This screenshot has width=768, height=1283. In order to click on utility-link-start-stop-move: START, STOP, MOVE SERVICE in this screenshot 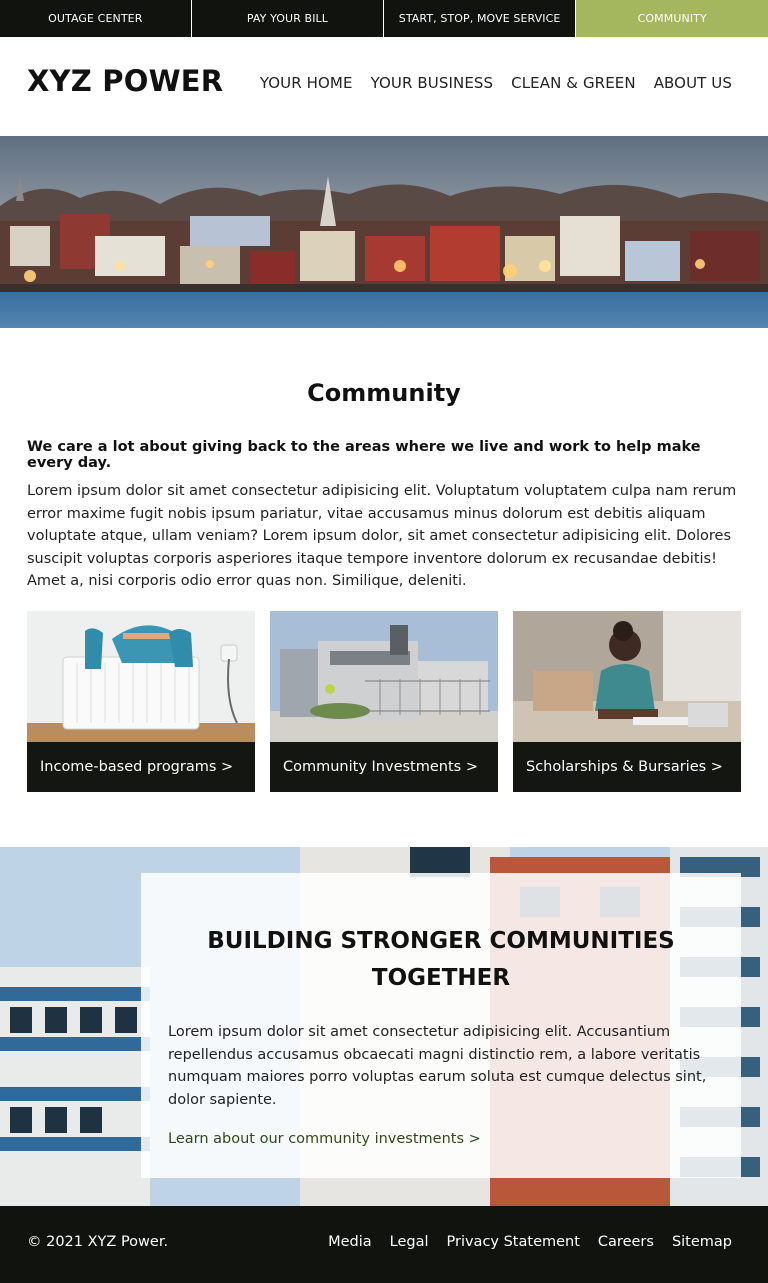, I will do `click(479, 18)`.